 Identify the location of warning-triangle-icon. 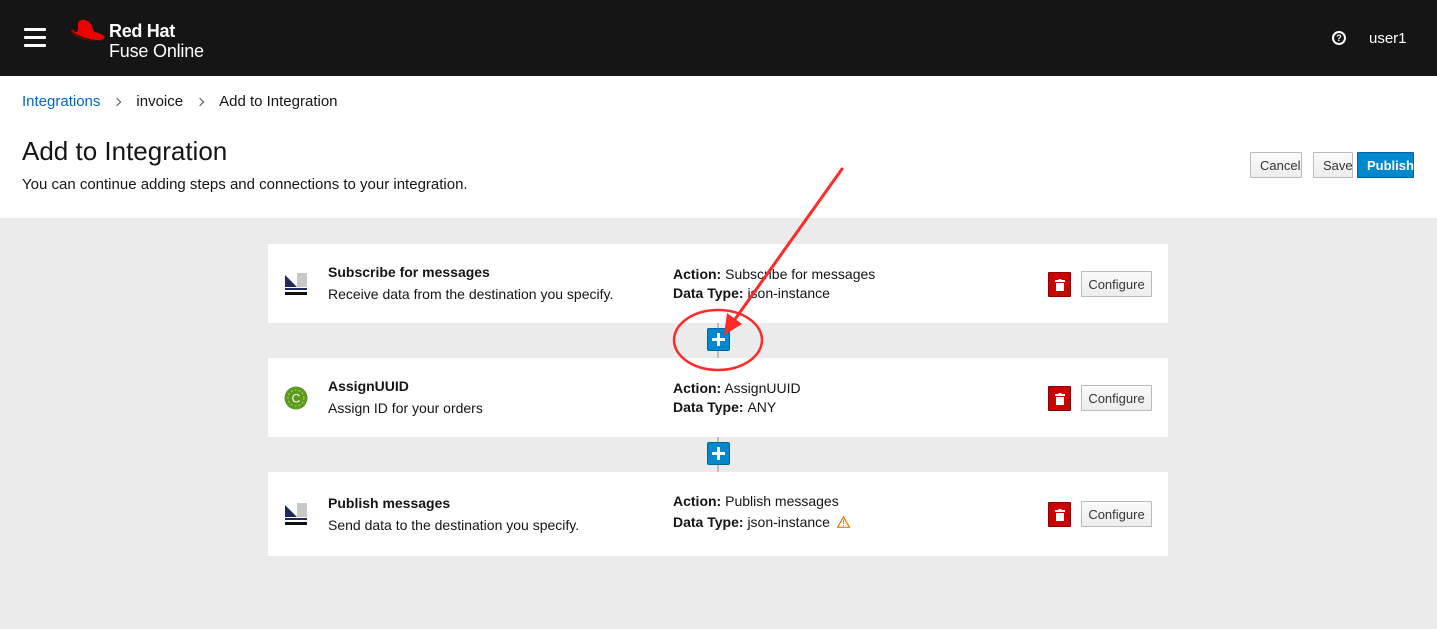
(843, 522).